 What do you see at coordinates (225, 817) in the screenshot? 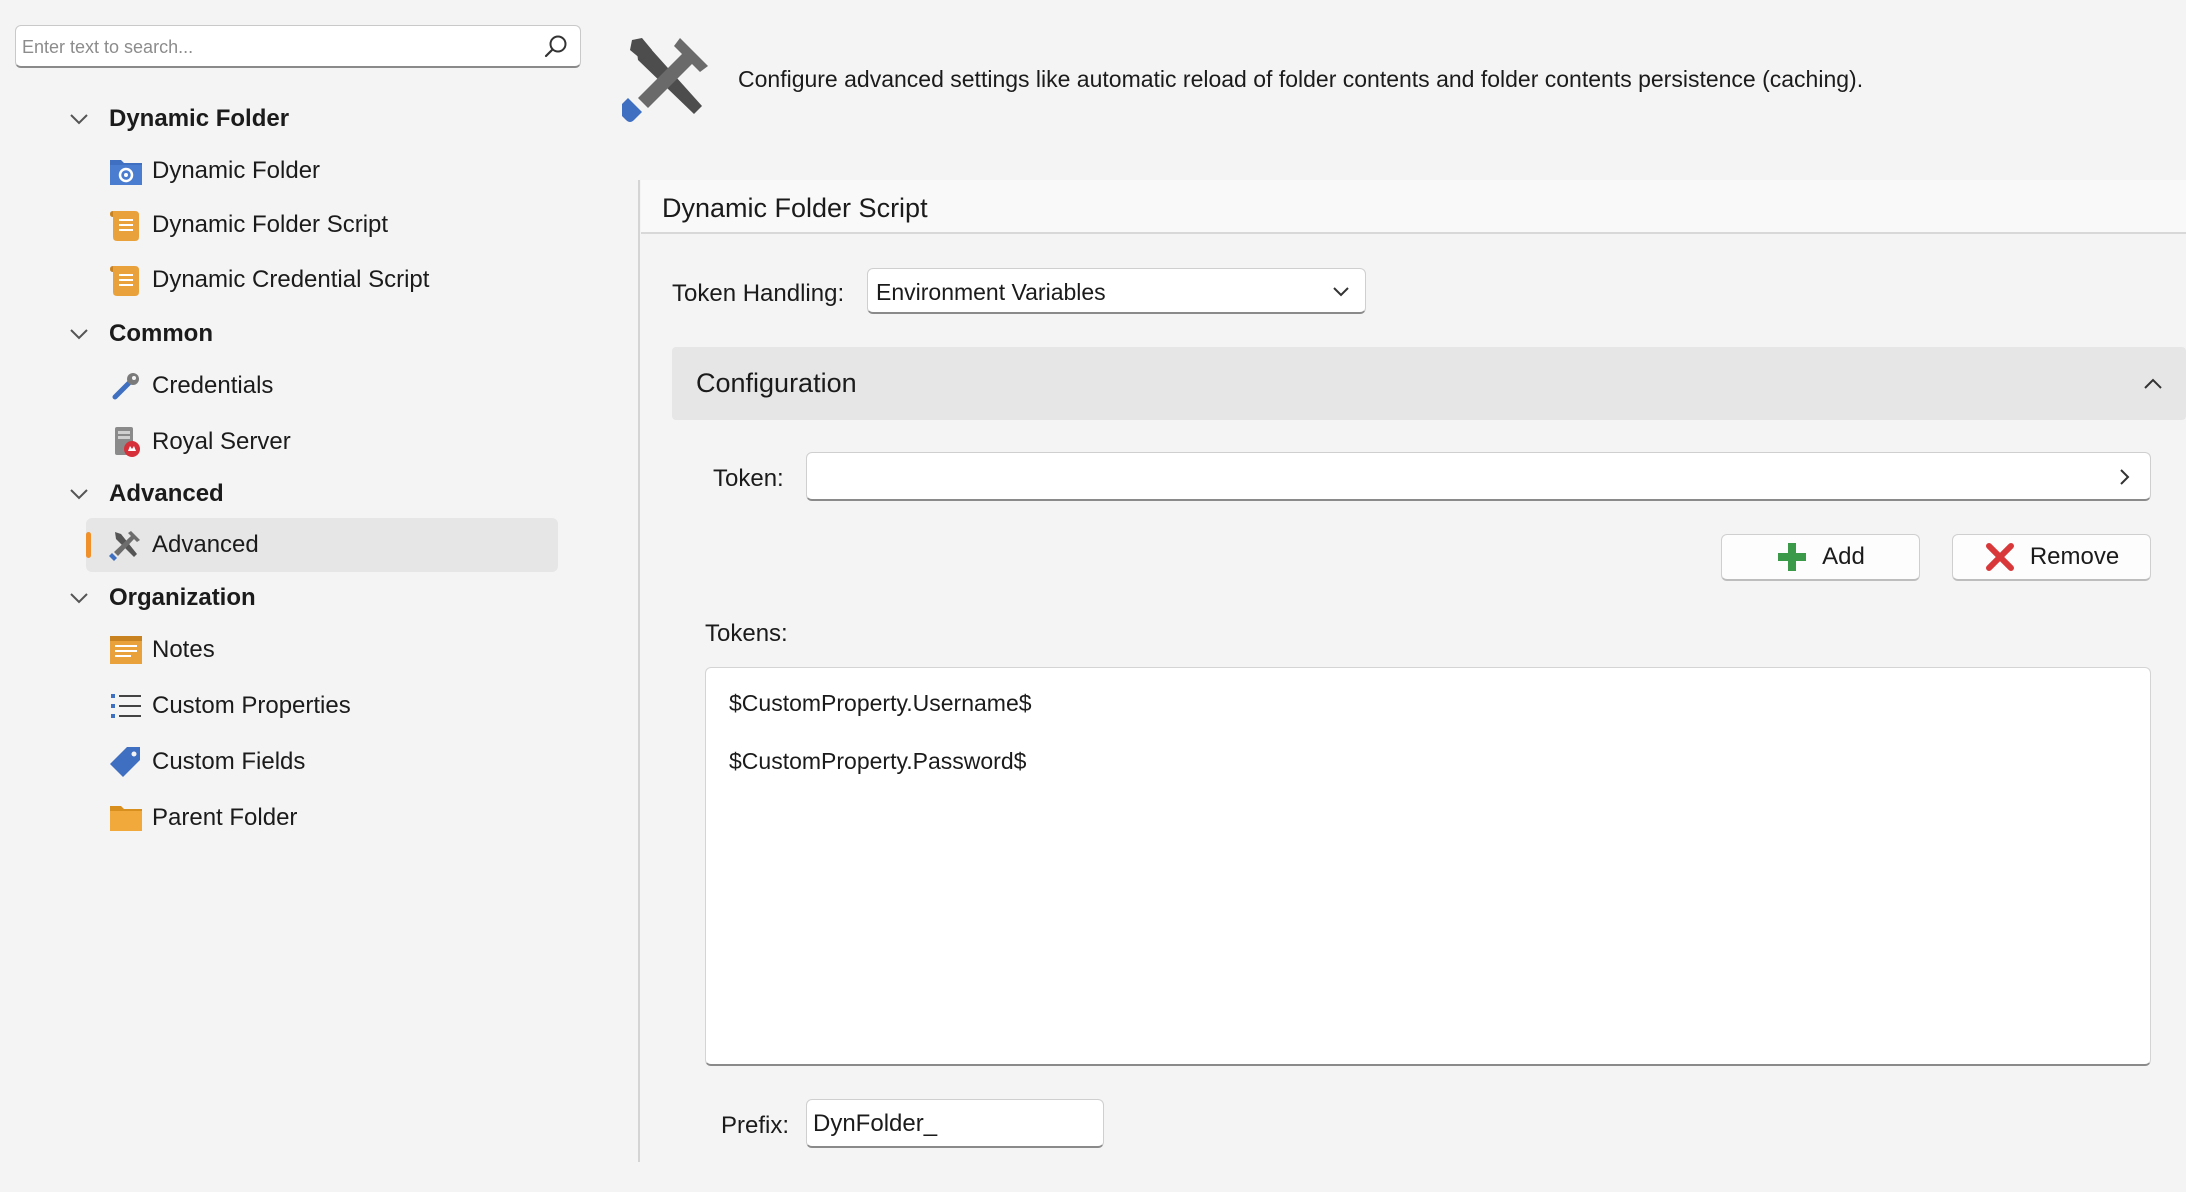
I see `sidebar-item-label: Parent Folder` at bounding box center [225, 817].